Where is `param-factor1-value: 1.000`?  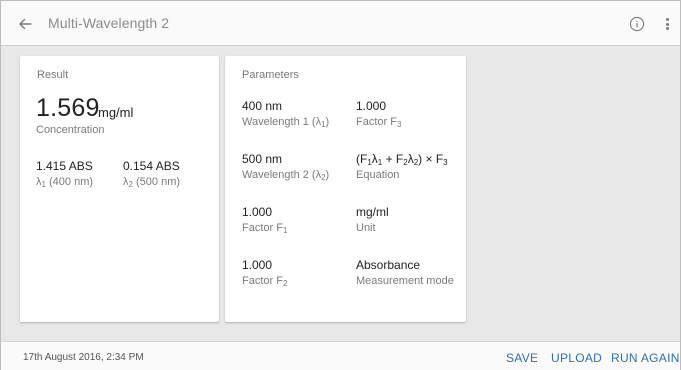
param-factor1-value: 1.000 is located at coordinates (257, 212).